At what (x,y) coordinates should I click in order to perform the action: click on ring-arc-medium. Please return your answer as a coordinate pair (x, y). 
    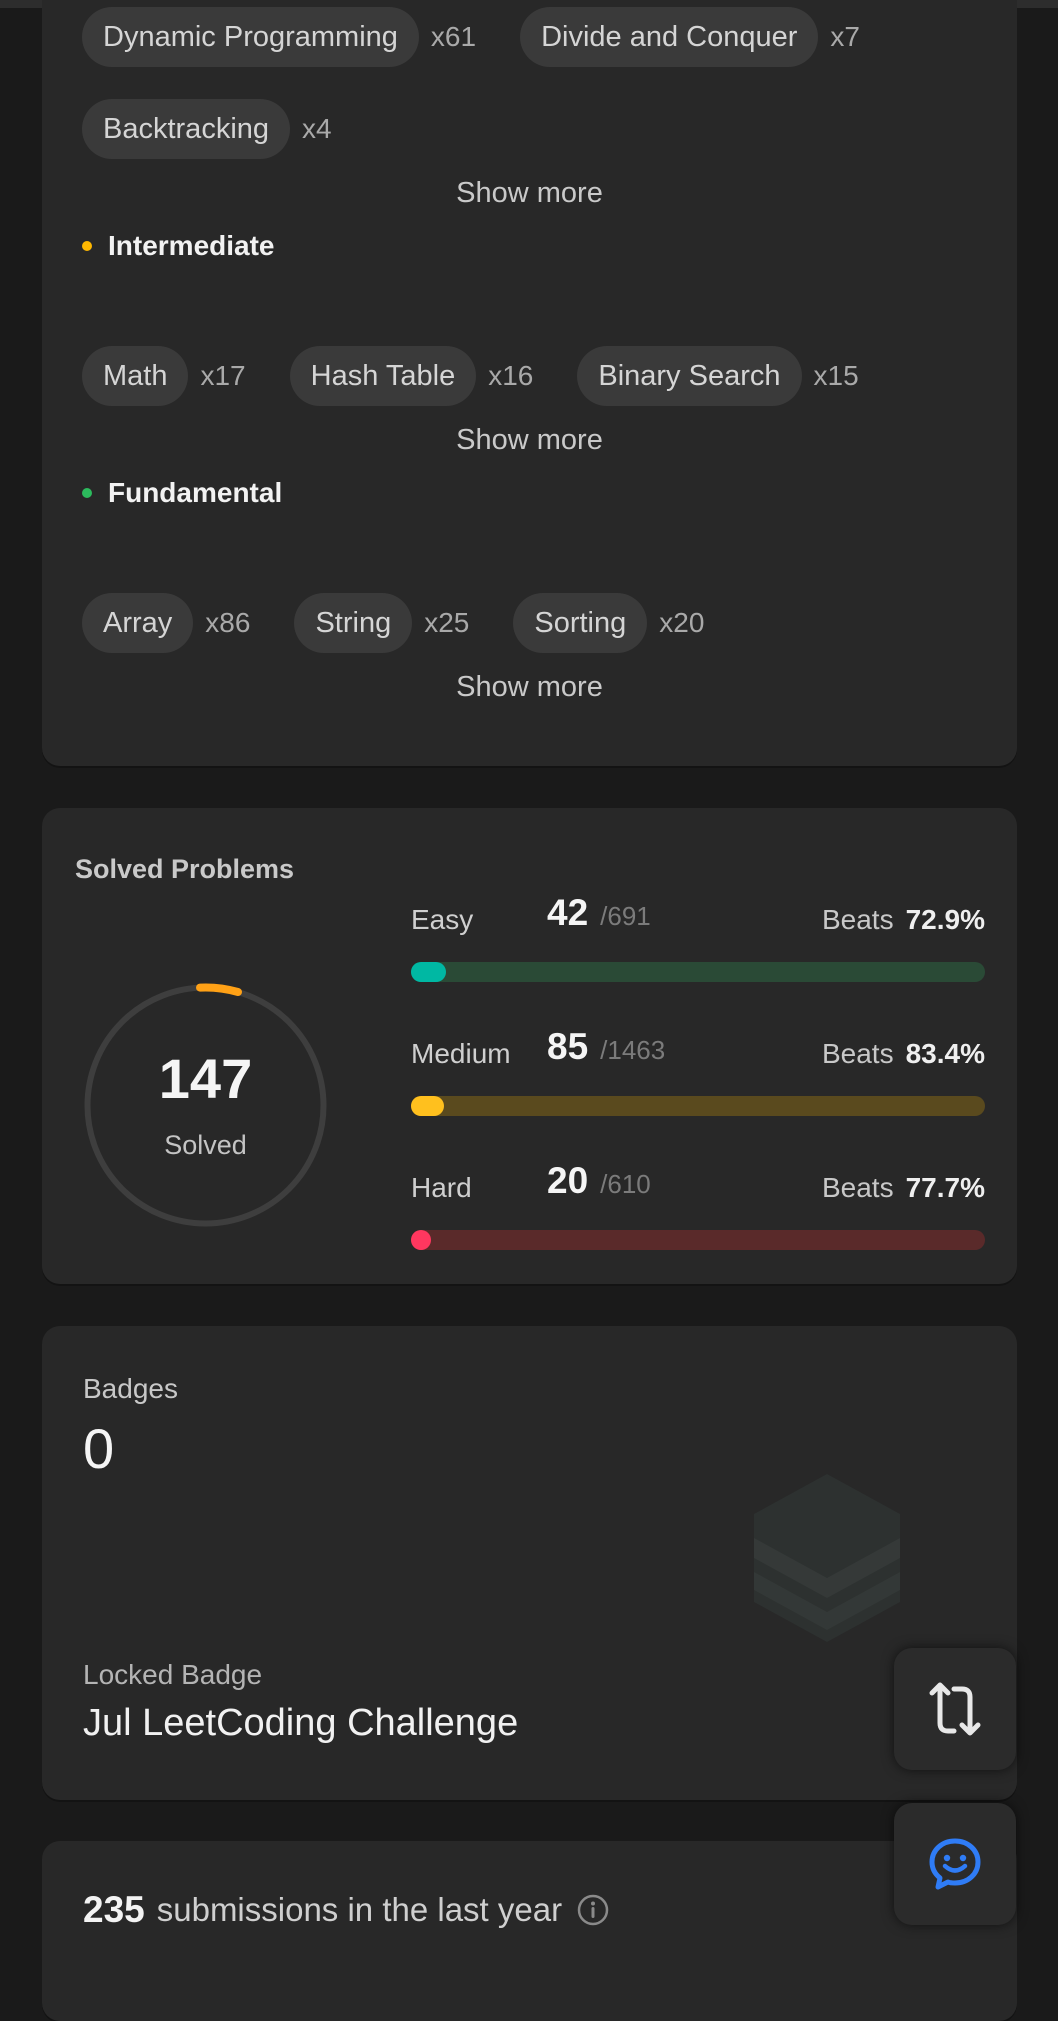
    Looking at the image, I should click on (219, 989).